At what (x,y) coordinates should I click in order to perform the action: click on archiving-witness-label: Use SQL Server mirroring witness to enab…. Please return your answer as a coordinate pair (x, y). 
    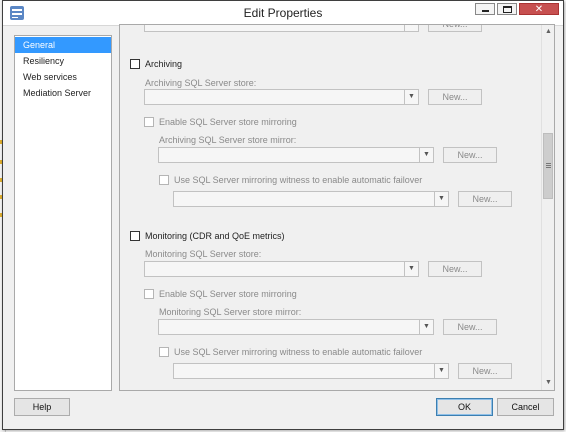
    Looking at the image, I should click on (298, 180).